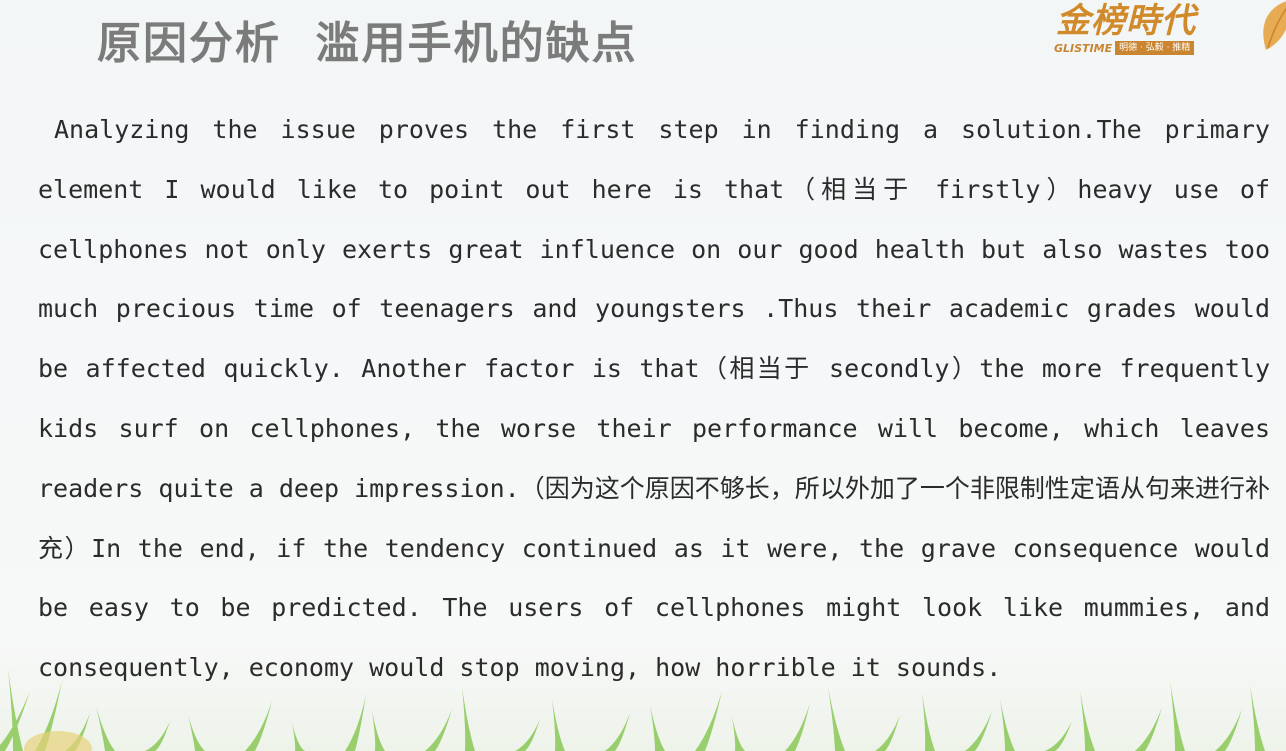  Describe the element at coordinates (367, 43) in the screenshot. I see `slide-title: 原因分析 滥用手机的缺点` at that location.